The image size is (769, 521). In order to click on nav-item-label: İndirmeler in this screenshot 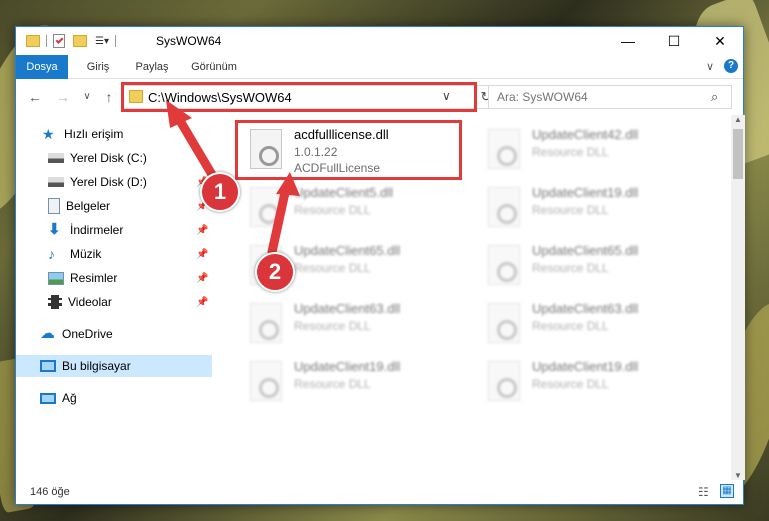, I will do `click(97, 230)`.